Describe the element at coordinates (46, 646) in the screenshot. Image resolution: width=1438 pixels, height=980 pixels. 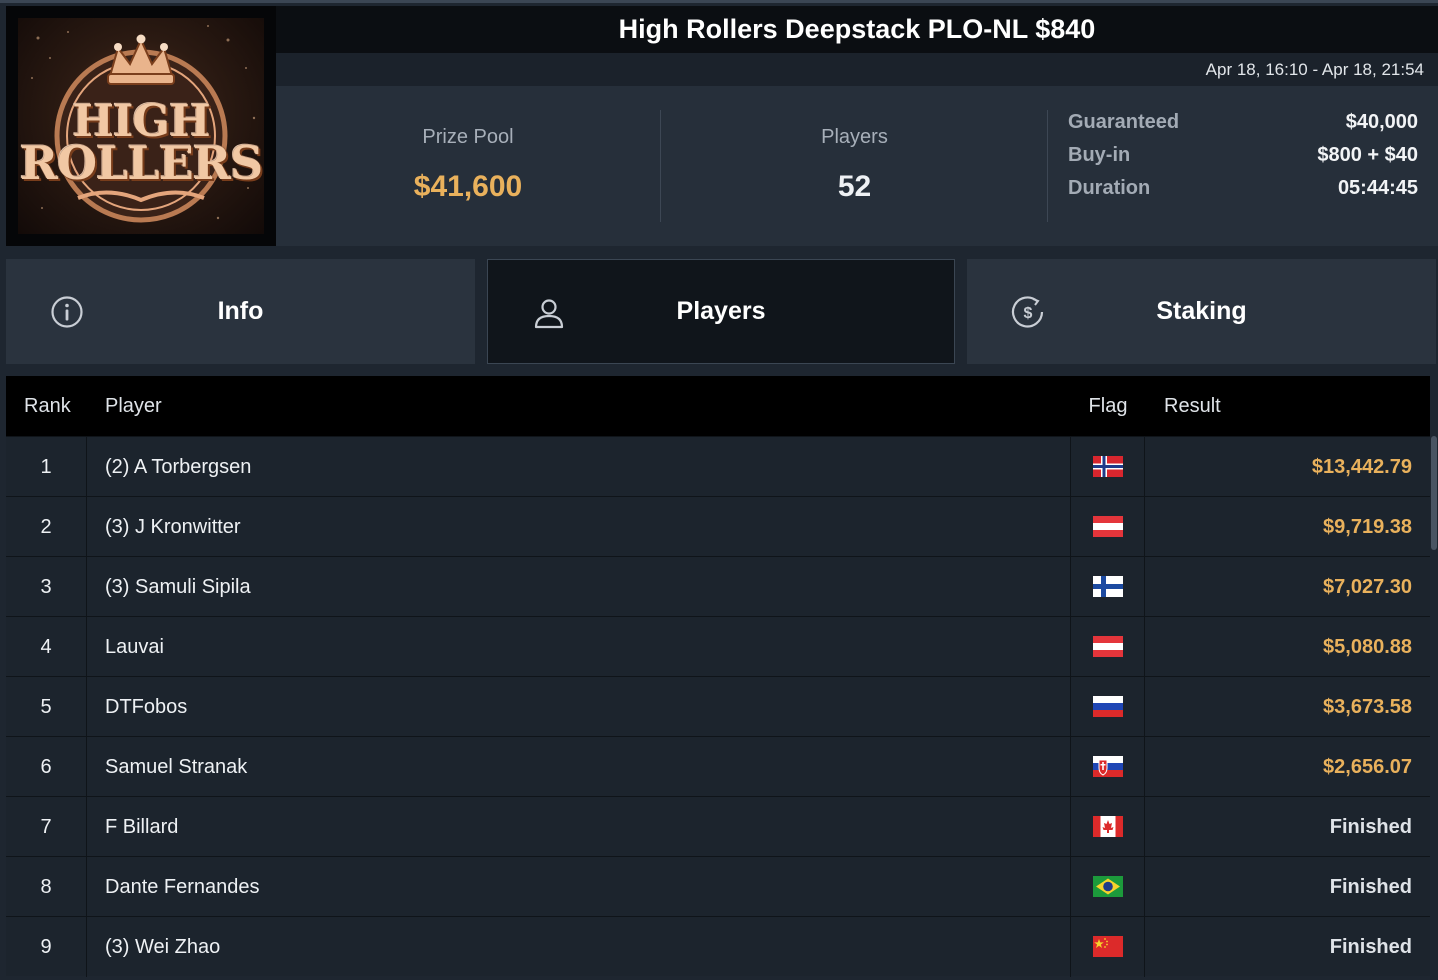
I see `rank-cell: 4` at that location.